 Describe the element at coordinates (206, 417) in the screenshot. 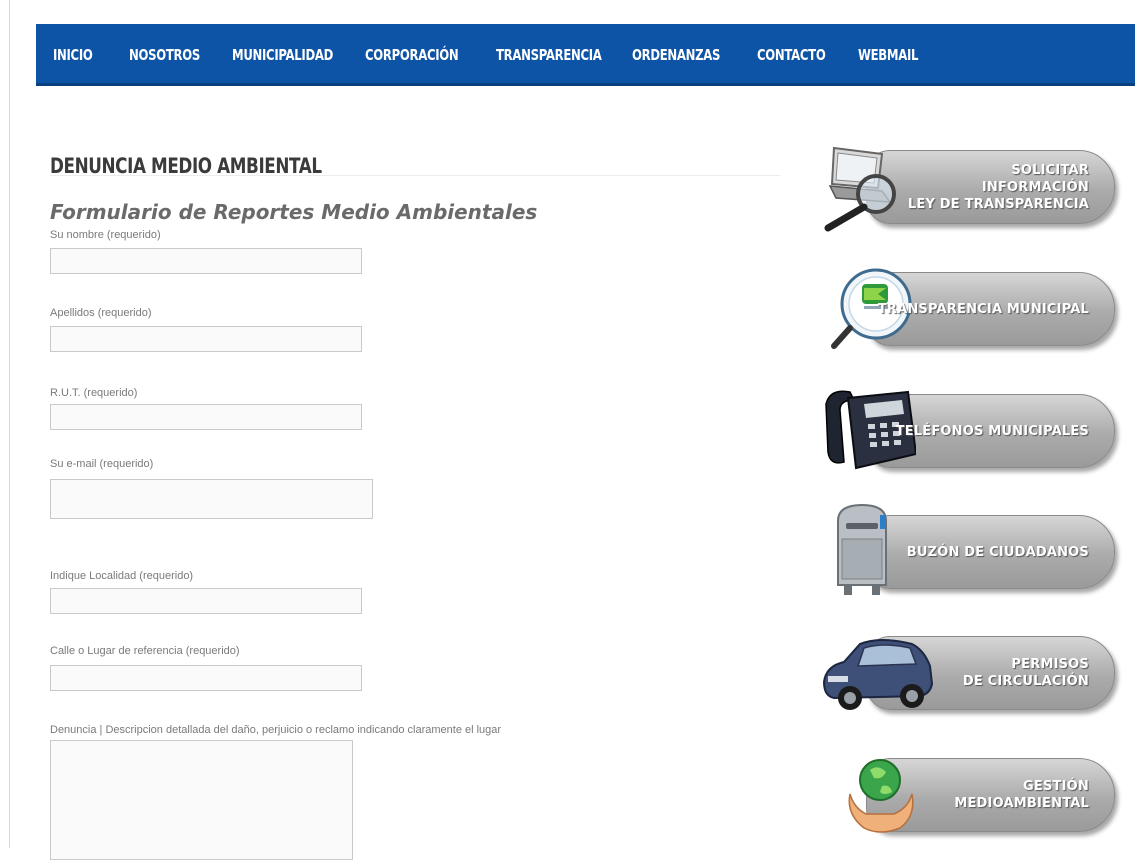

I see `rut-input` at that location.